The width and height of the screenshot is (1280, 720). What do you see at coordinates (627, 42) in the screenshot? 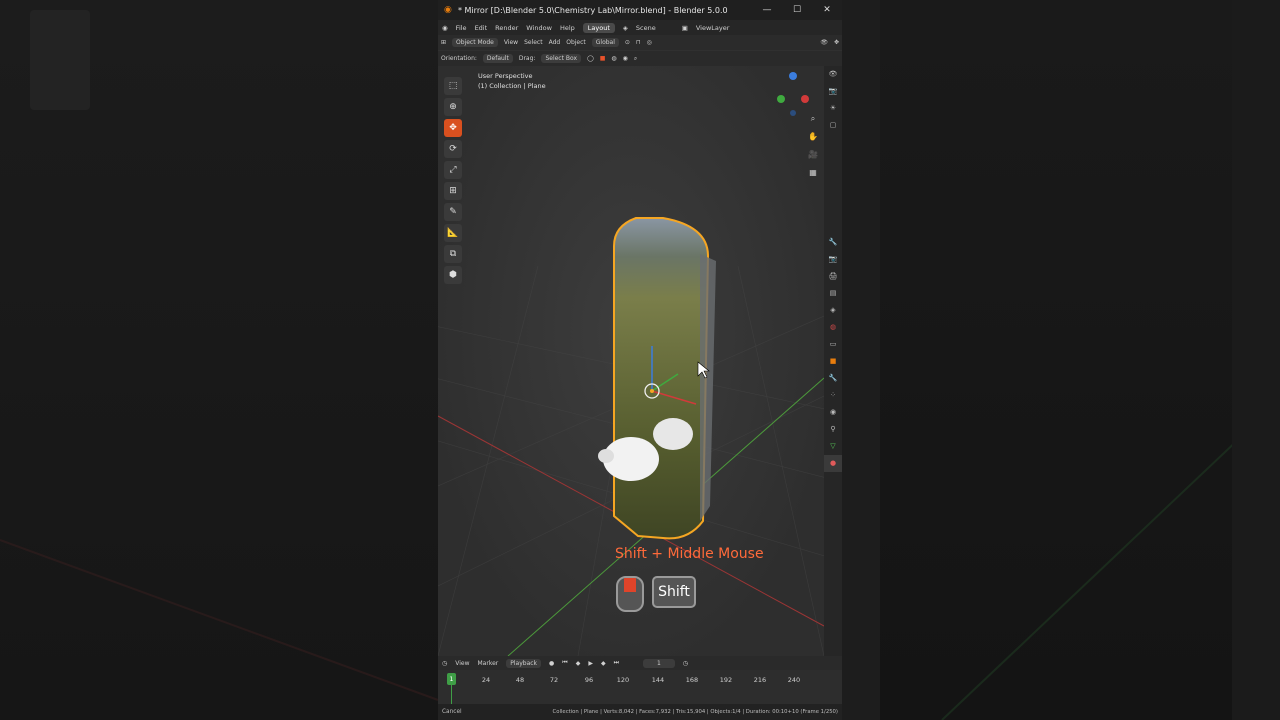
I see `pivot-icon: ⊙` at bounding box center [627, 42].